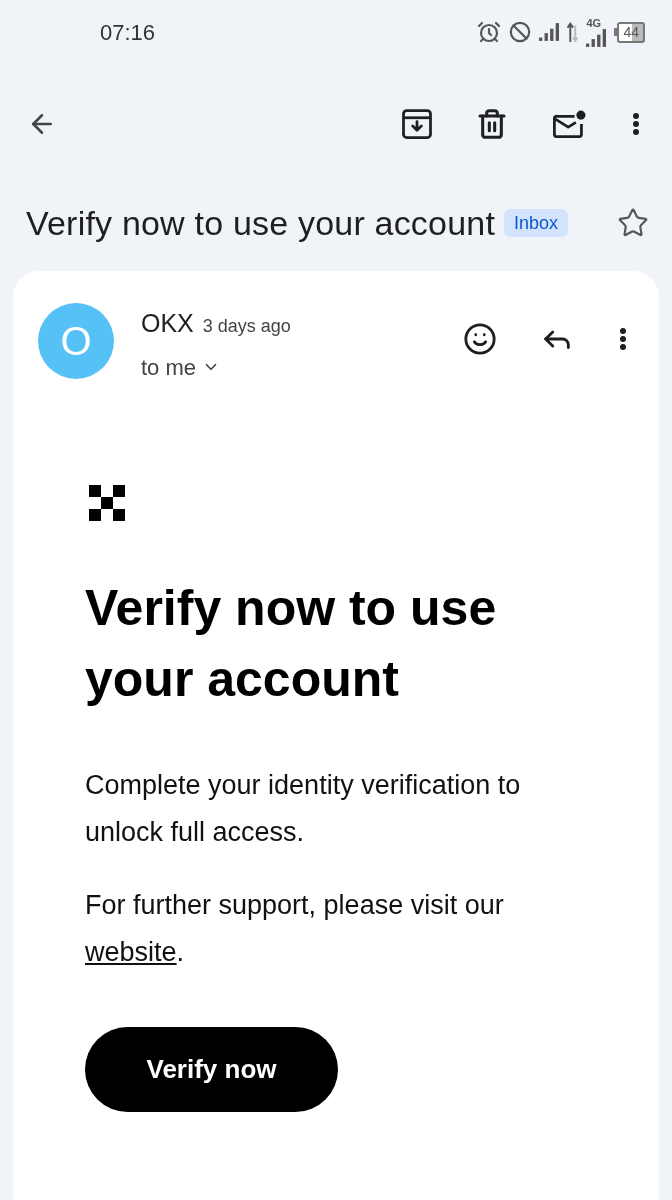 The width and height of the screenshot is (672, 1200). Describe the element at coordinates (211, 1069) in the screenshot. I see `verify-now-button: Verify now` at that location.